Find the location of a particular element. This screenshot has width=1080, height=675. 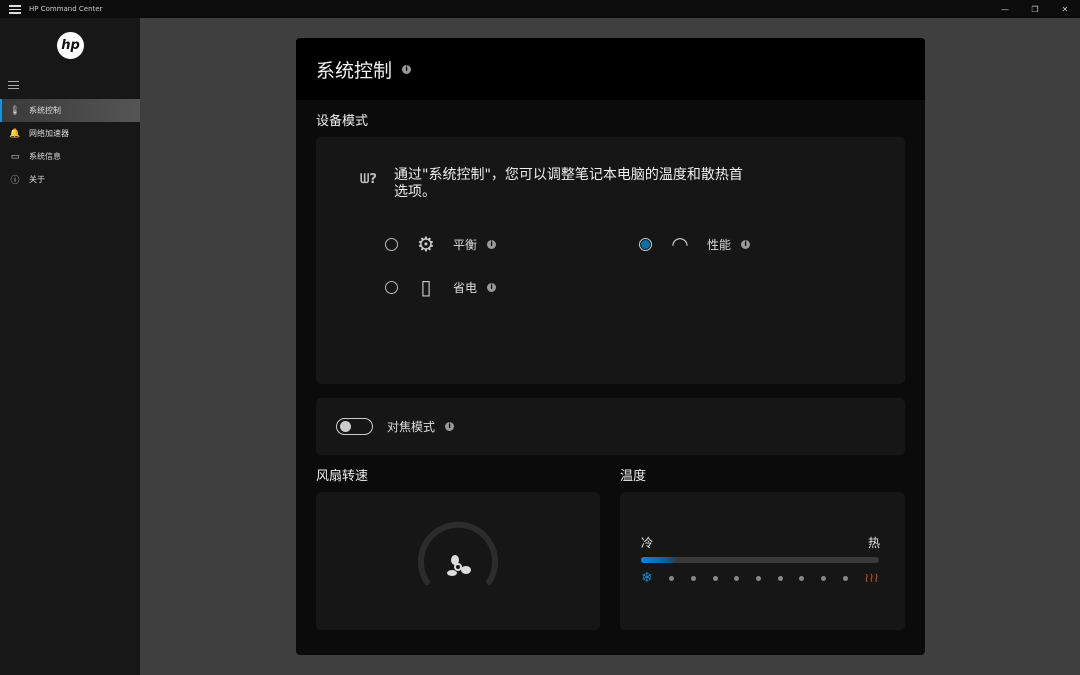

temperature-panel: 冷 热 ❄ ≀≀≀ is located at coordinates (762, 561).